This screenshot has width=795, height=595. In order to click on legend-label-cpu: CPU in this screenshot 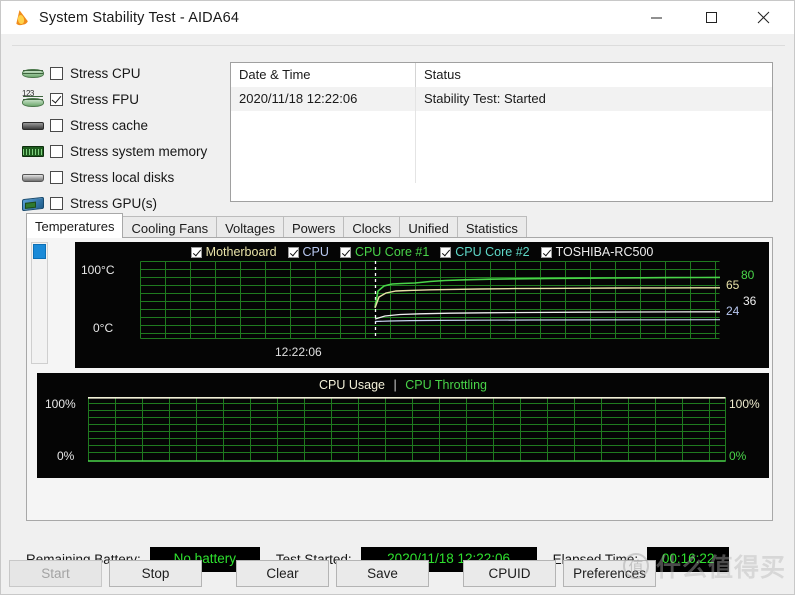, I will do `click(315, 252)`.